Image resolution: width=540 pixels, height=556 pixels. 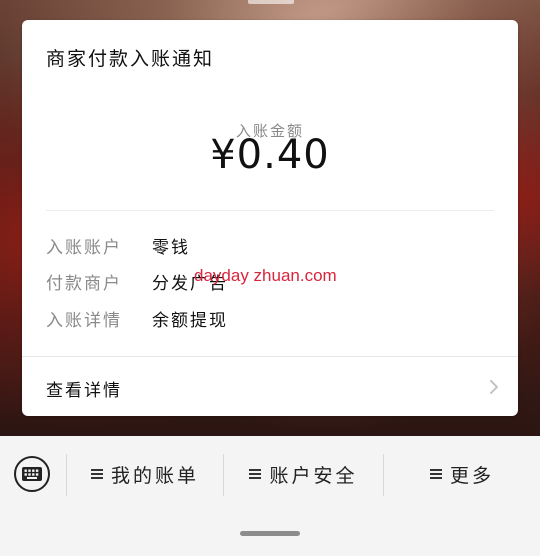 What do you see at coordinates (84, 321) in the screenshot?
I see `detail-key: 入账详情` at bounding box center [84, 321].